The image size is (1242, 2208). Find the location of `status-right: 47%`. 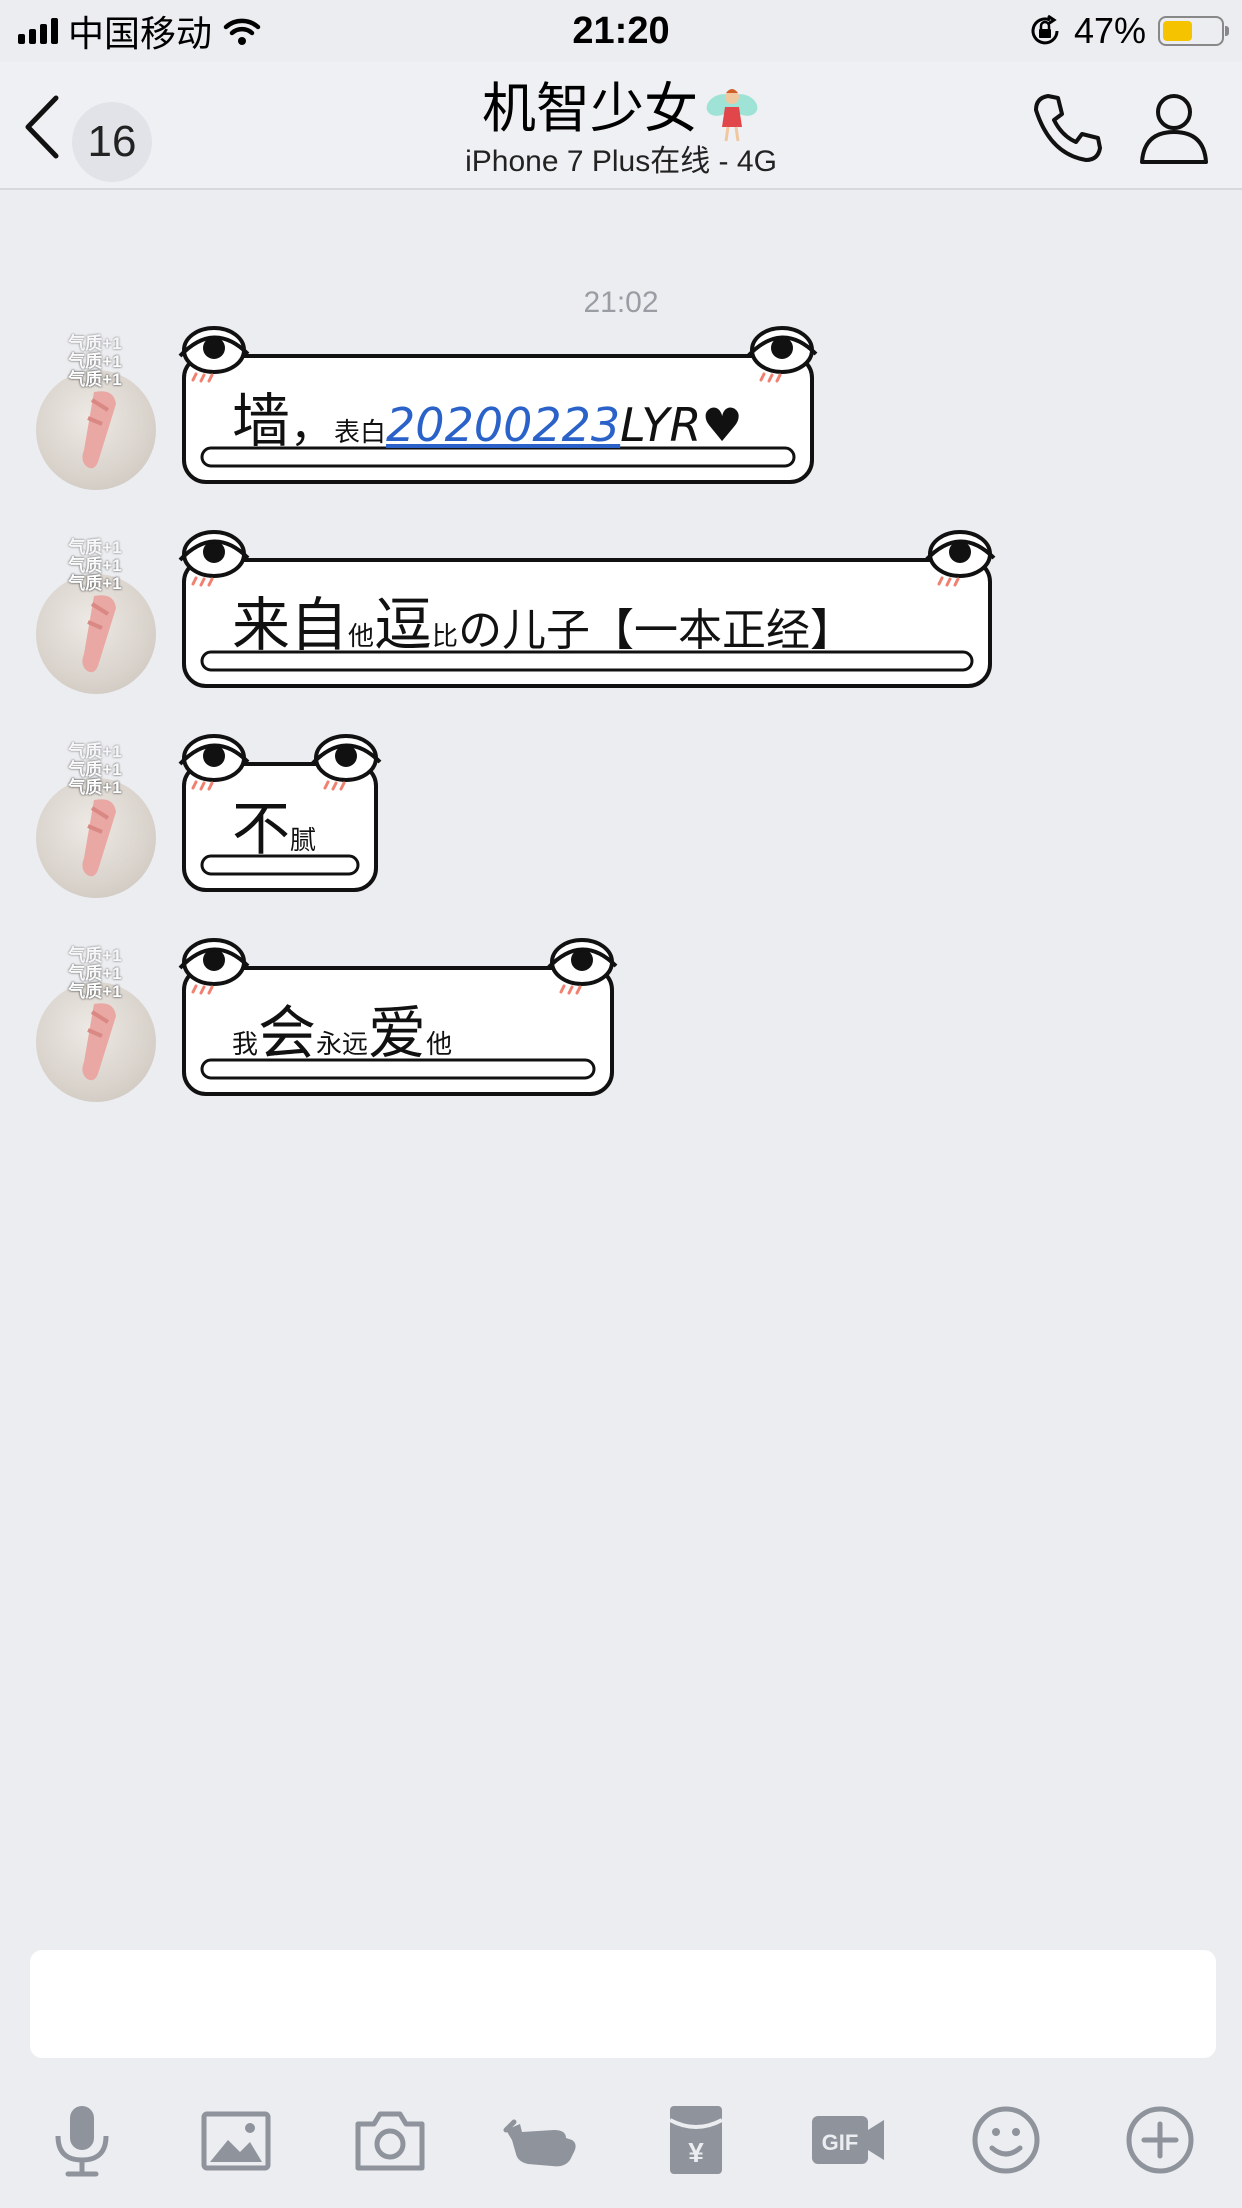

status-right: 47% is located at coordinates (1128, 31).